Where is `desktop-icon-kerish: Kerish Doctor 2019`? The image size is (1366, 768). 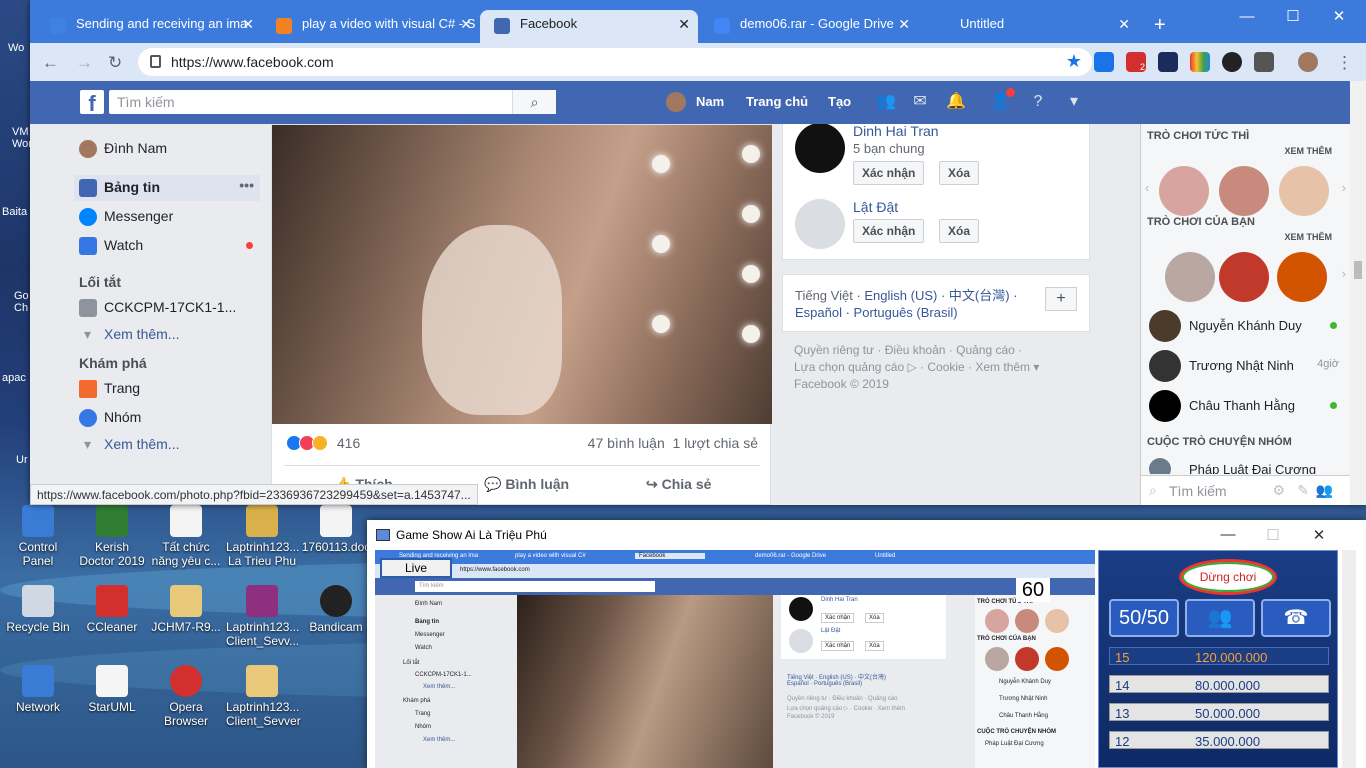
desktop-icon-kerish: Kerish Doctor 2019 is located at coordinates (112, 536).